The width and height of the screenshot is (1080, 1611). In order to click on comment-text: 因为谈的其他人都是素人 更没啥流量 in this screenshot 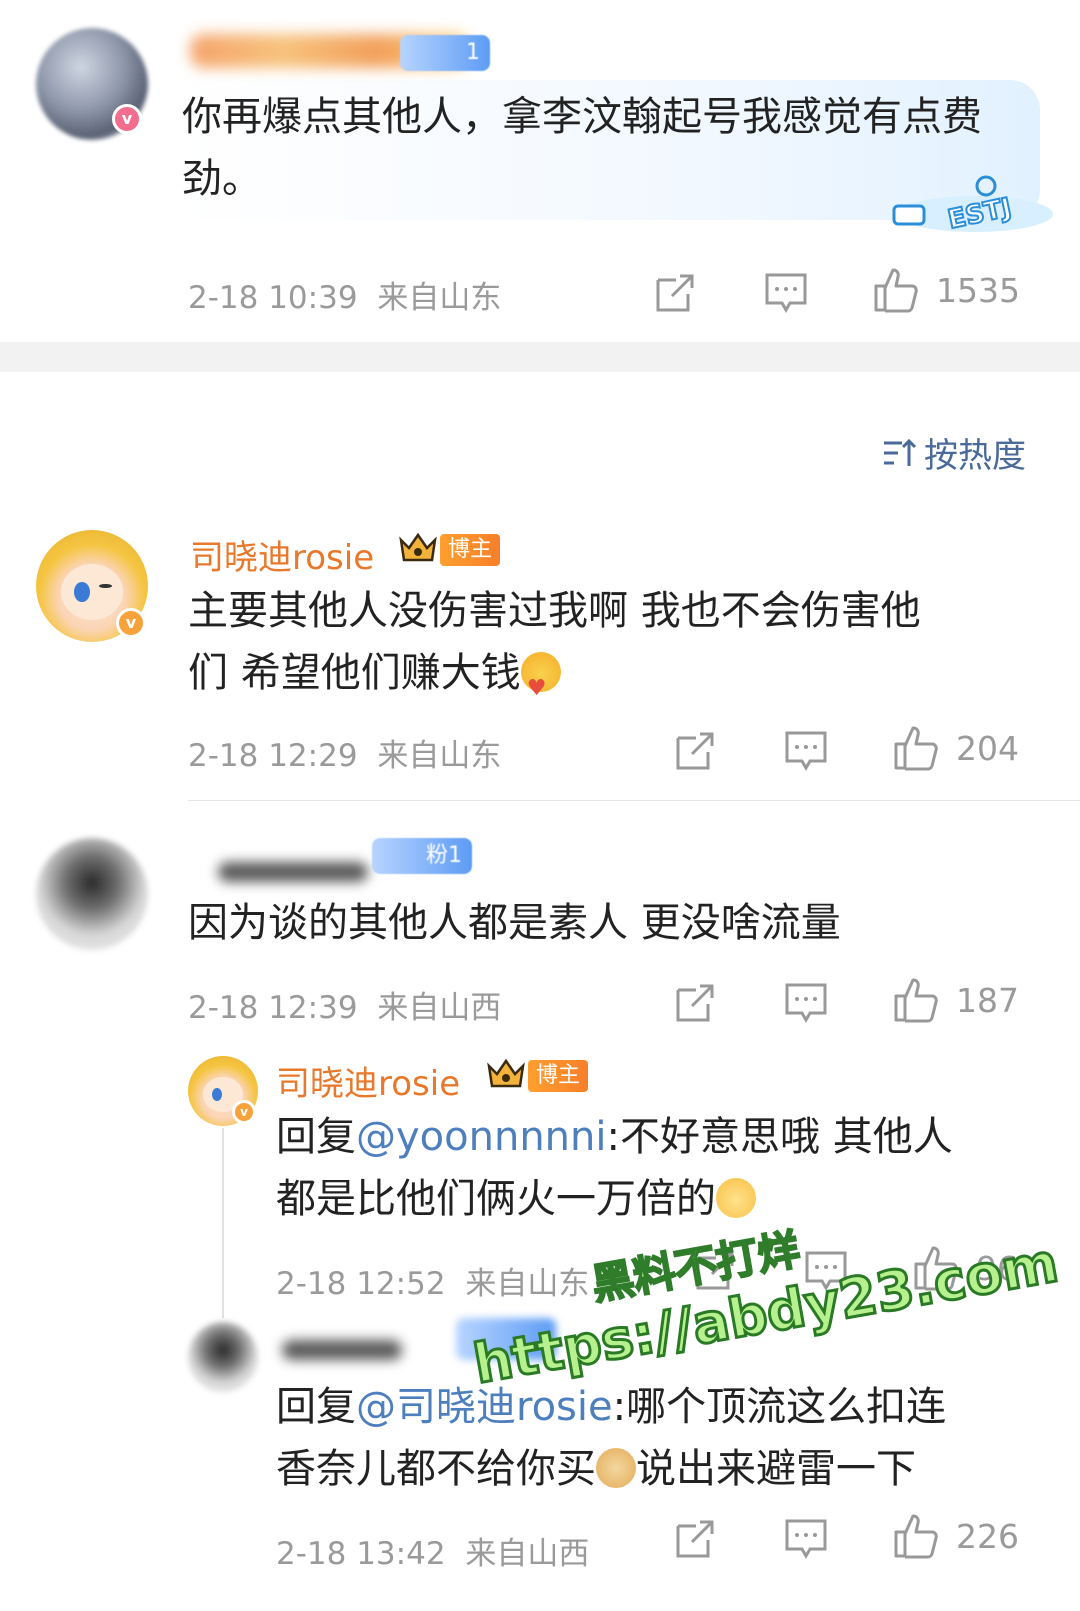, I will do `click(514, 923)`.